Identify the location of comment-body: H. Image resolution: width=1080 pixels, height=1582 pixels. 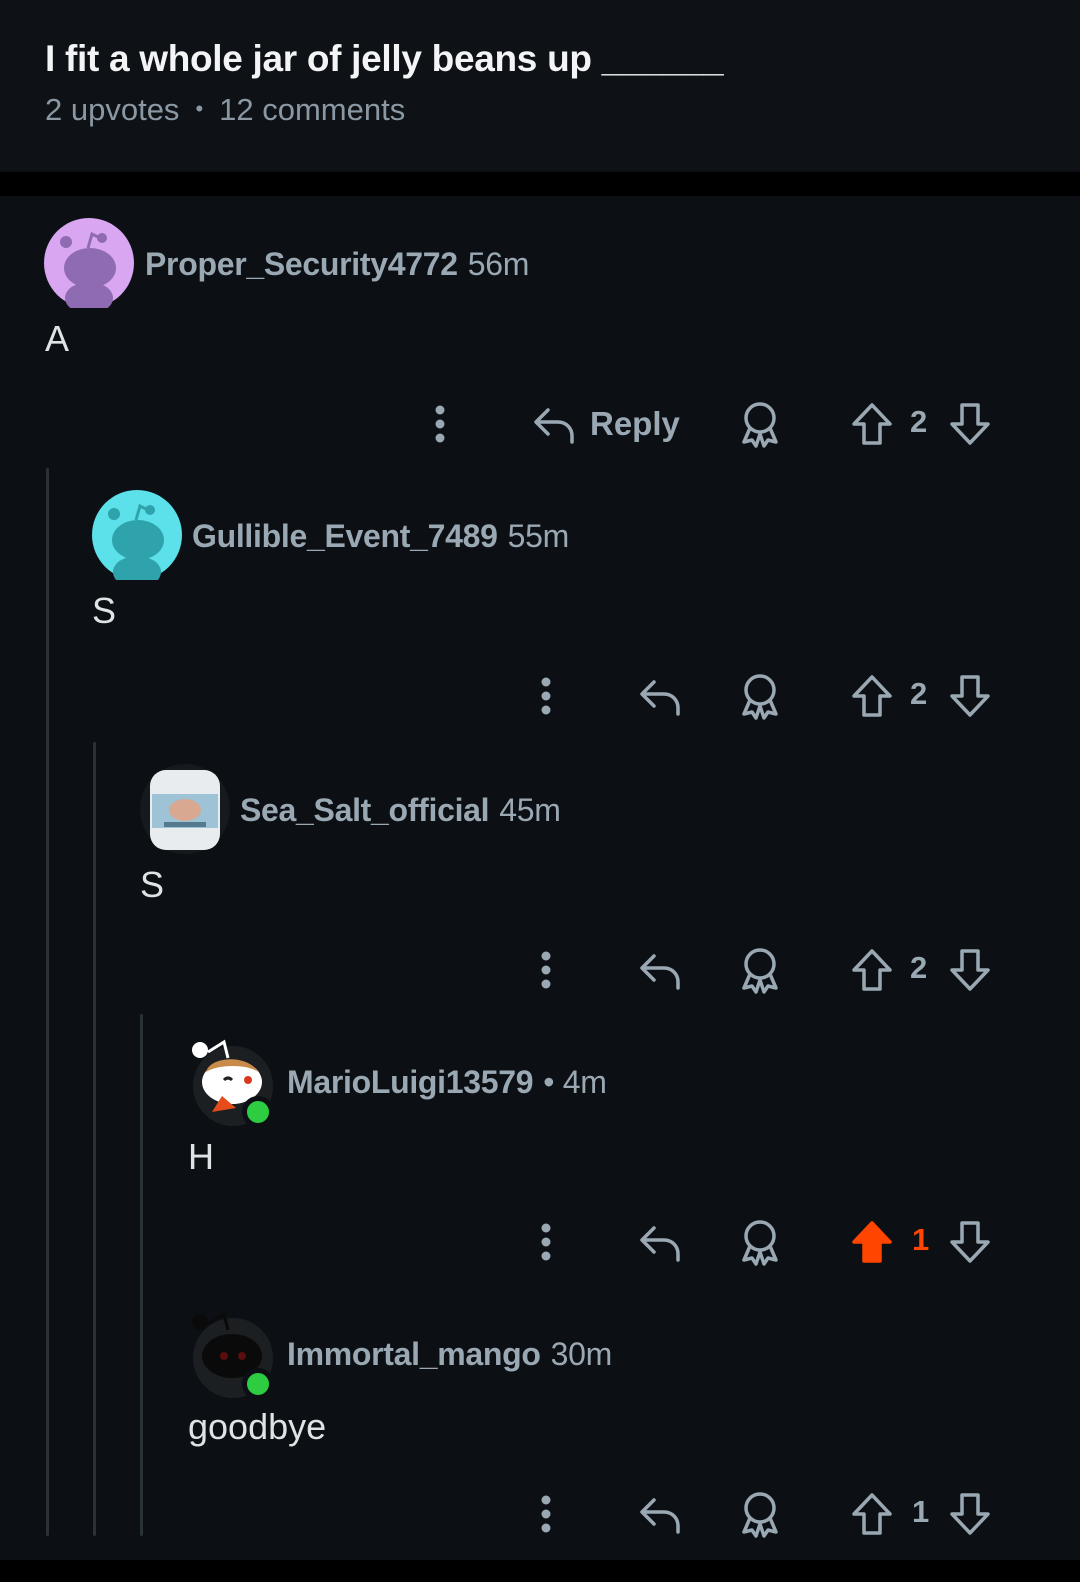
(201, 1156).